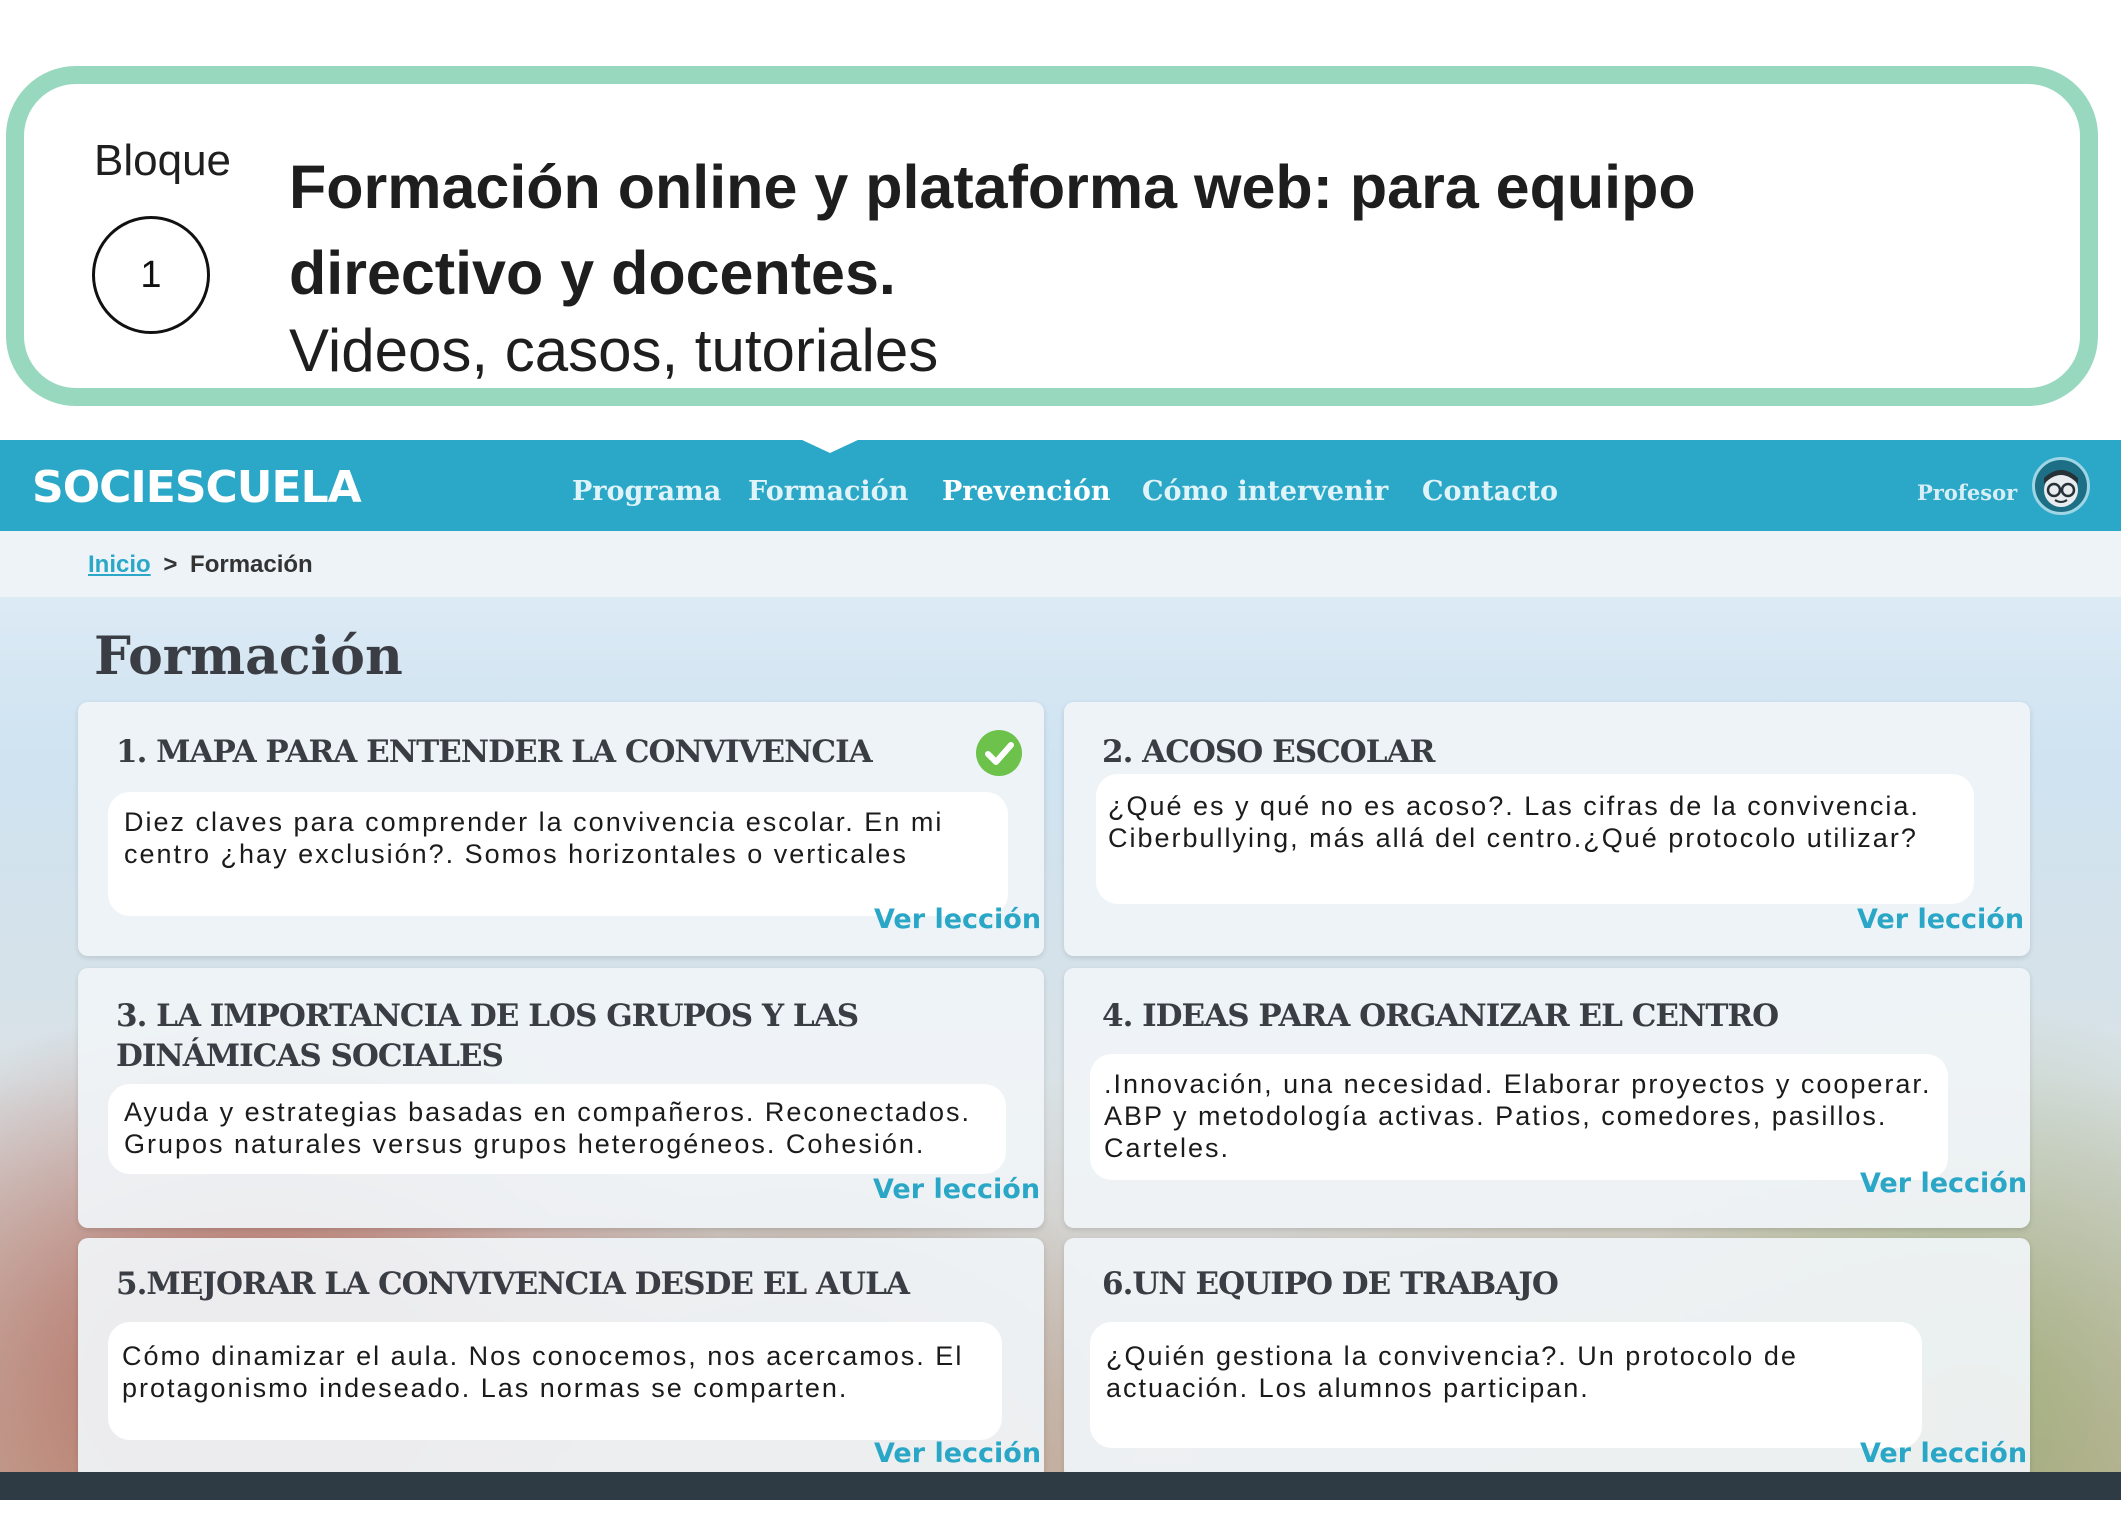 This screenshot has width=2121, height=1523. Describe the element at coordinates (1967, 492) in the screenshot. I see `user-role-label: Profesor` at that location.